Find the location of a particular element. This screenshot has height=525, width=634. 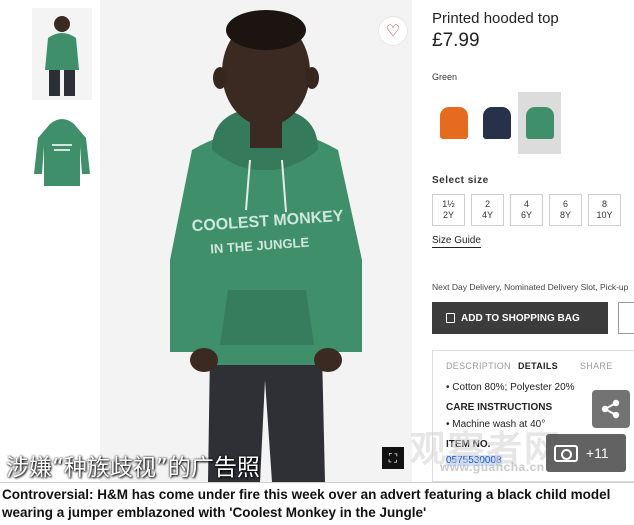

photo-count: +11 is located at coordinates (597, 453).